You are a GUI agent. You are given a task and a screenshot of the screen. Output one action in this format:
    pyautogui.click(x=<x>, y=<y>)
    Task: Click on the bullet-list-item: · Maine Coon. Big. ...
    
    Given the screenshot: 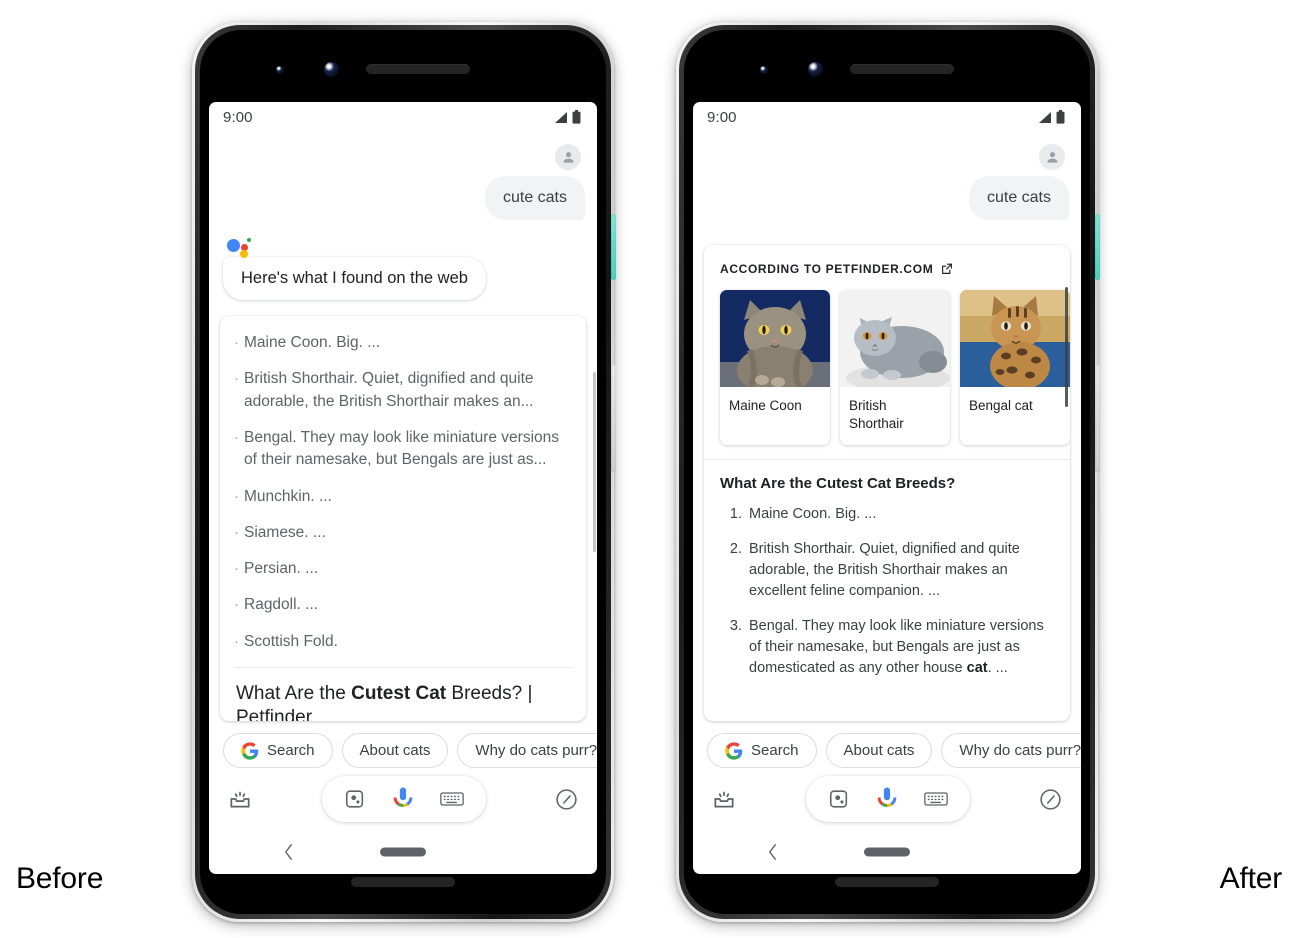 What is the action you would take?
    pyautogui.click(x=402, y=343)
    